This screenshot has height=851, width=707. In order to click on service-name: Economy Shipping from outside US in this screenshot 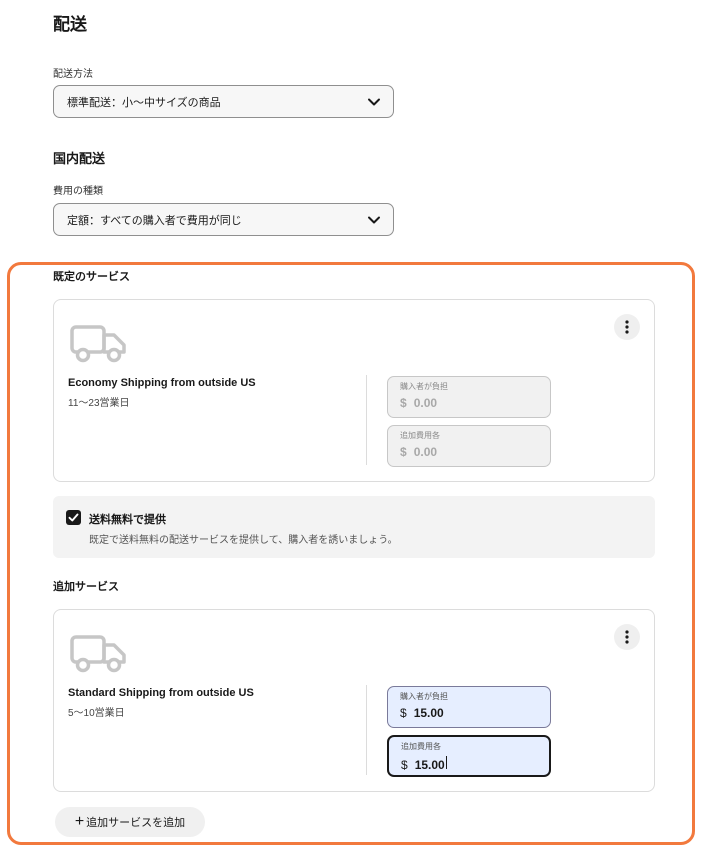, I will do `click(162, 383)`.